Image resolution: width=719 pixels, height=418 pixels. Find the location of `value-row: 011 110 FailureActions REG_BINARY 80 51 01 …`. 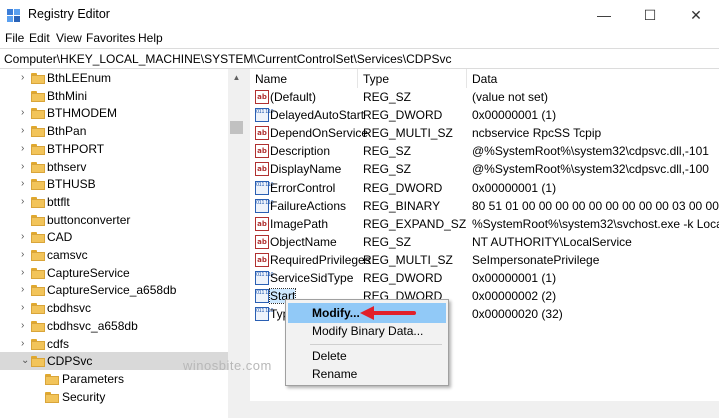

value-row: 011 110 FailureActions REG_BINARY 80 51 01 … is located at coordinates (484, 206).